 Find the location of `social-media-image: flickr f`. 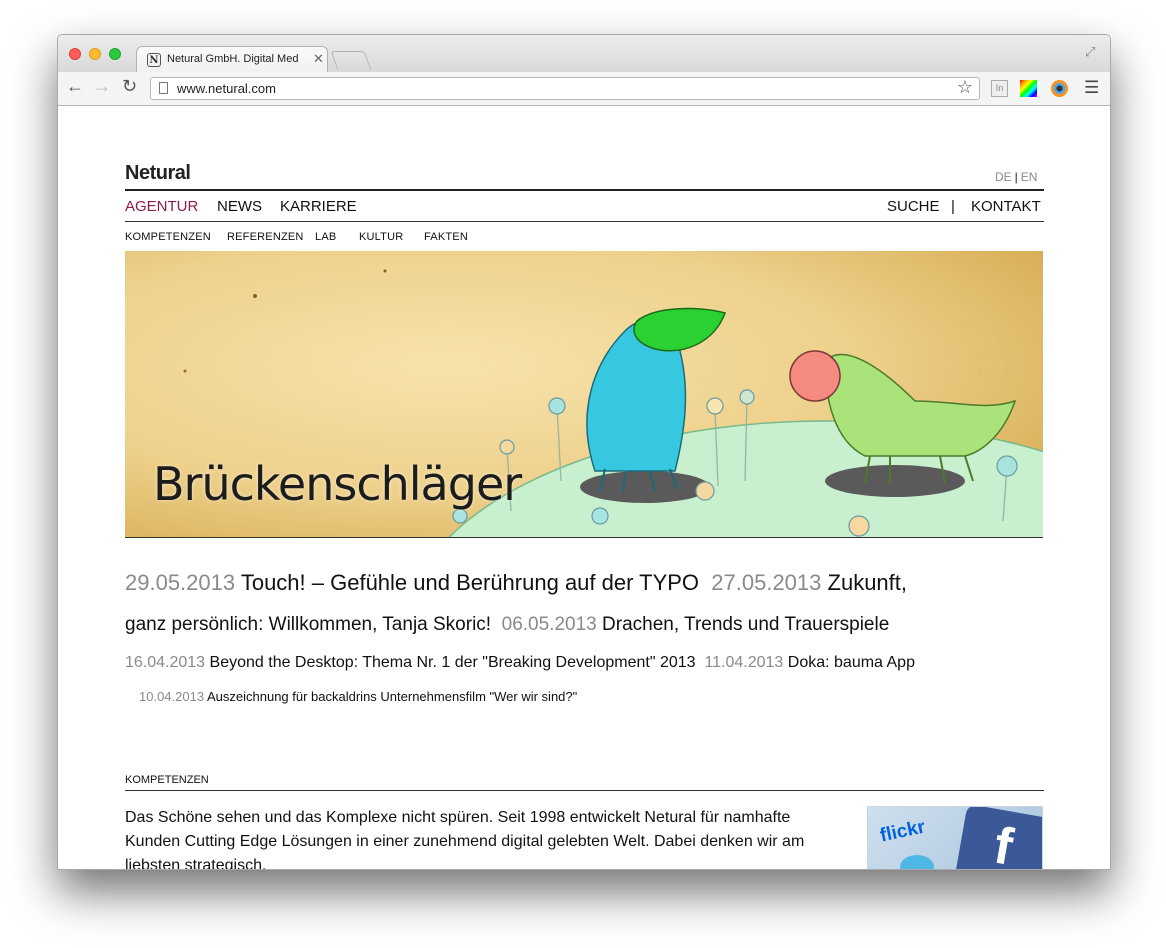

social-media-image: flickr f is located at coordinates (955, 837).